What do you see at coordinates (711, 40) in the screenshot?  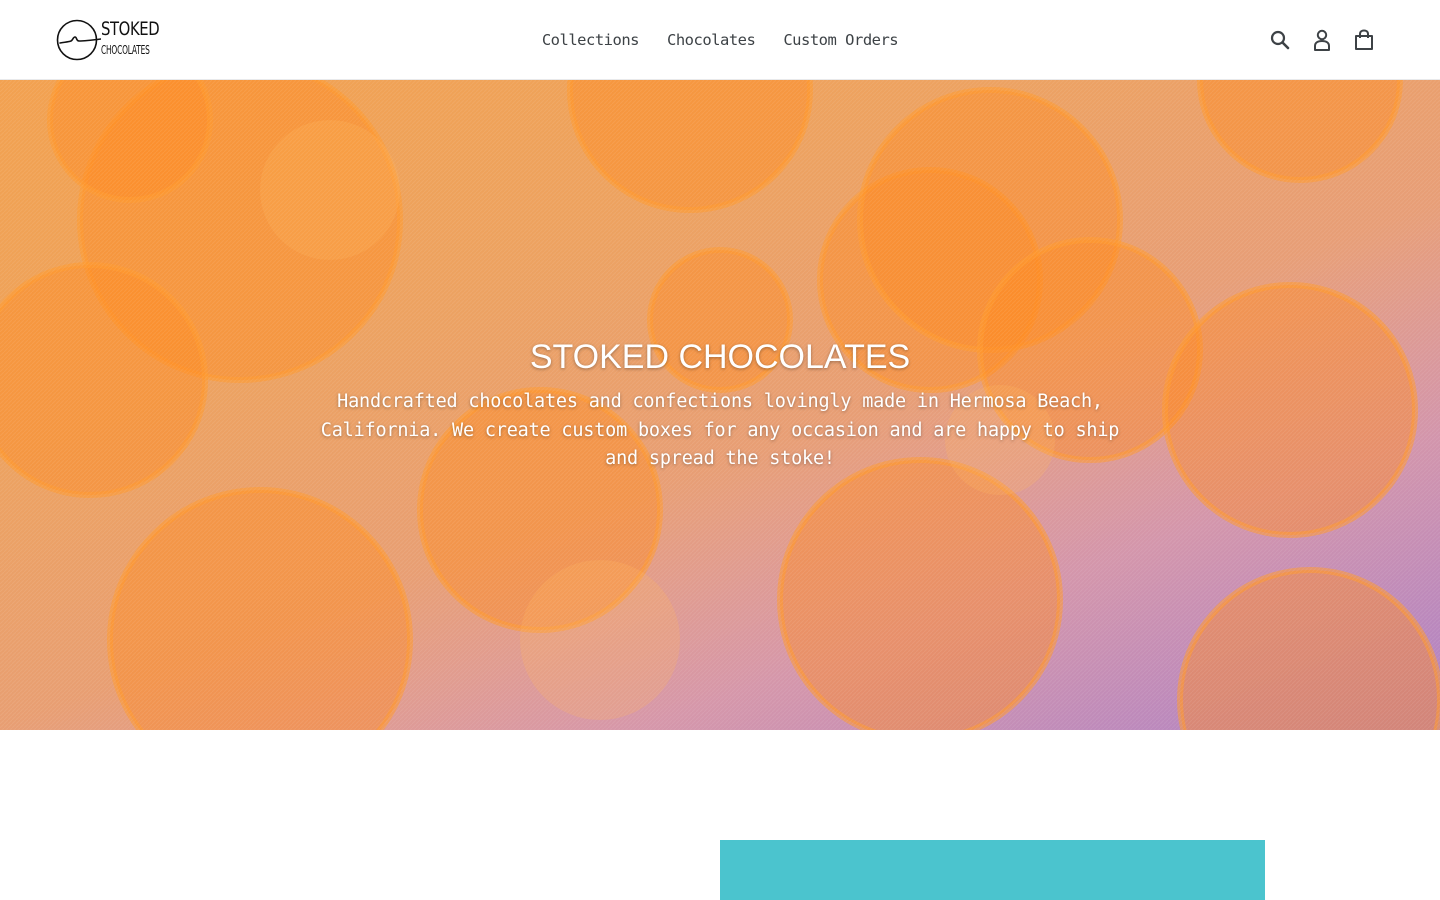 I see `nav-link-chocolates: Chocolates` at bounding box center [711, 40].